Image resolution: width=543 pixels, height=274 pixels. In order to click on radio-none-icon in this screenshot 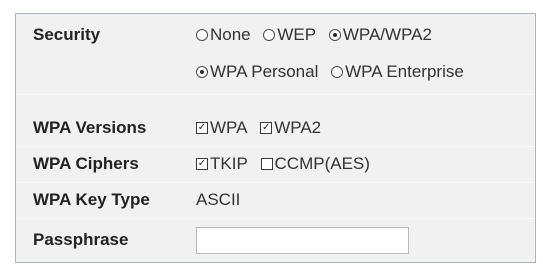, I will do `click(202, 35)`.